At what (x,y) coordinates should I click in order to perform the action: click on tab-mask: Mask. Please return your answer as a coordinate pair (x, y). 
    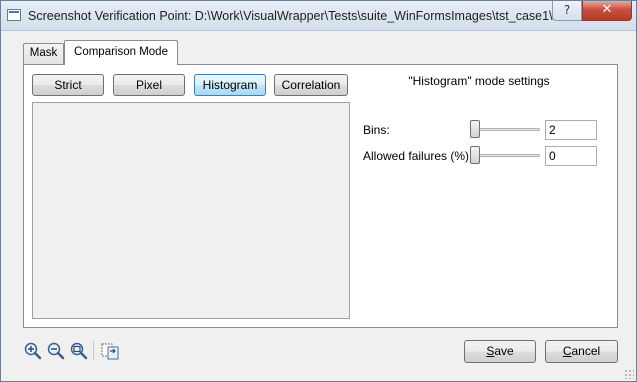
    Looking at the image, I should click on (43, 53).